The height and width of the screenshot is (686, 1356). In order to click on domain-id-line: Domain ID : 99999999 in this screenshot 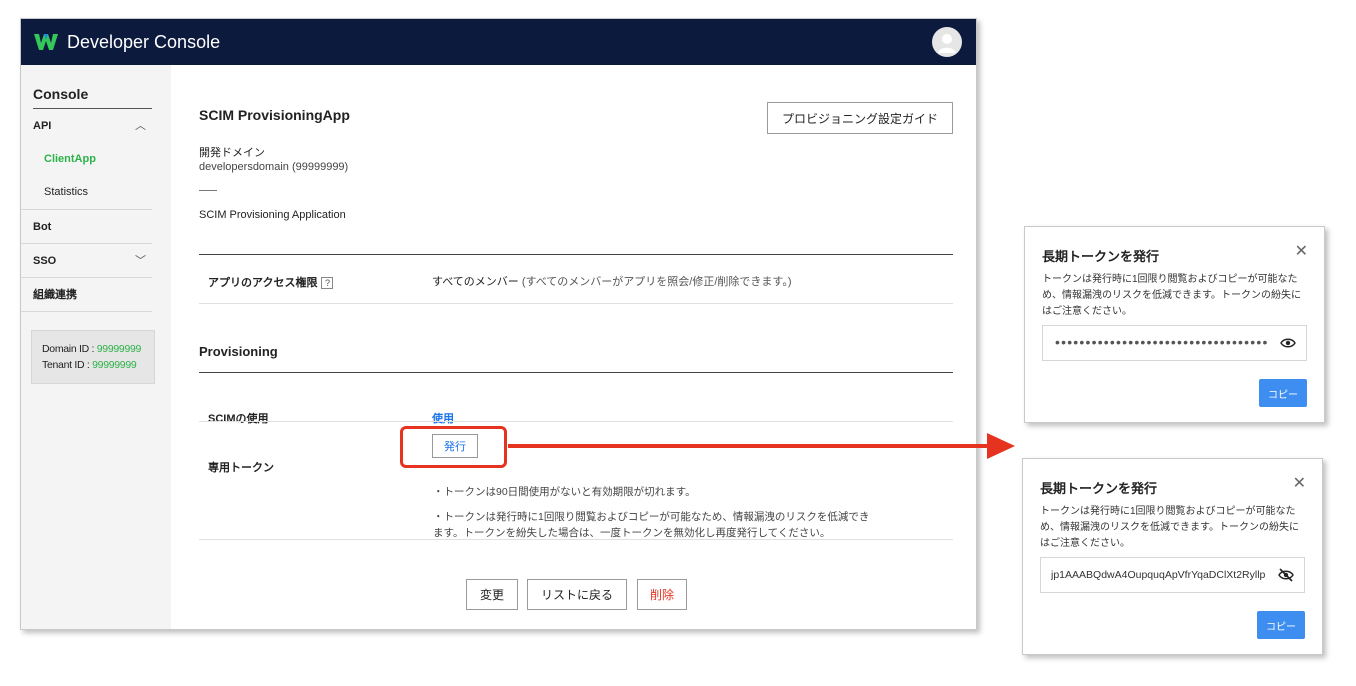, I will do `click(93, 349)`.